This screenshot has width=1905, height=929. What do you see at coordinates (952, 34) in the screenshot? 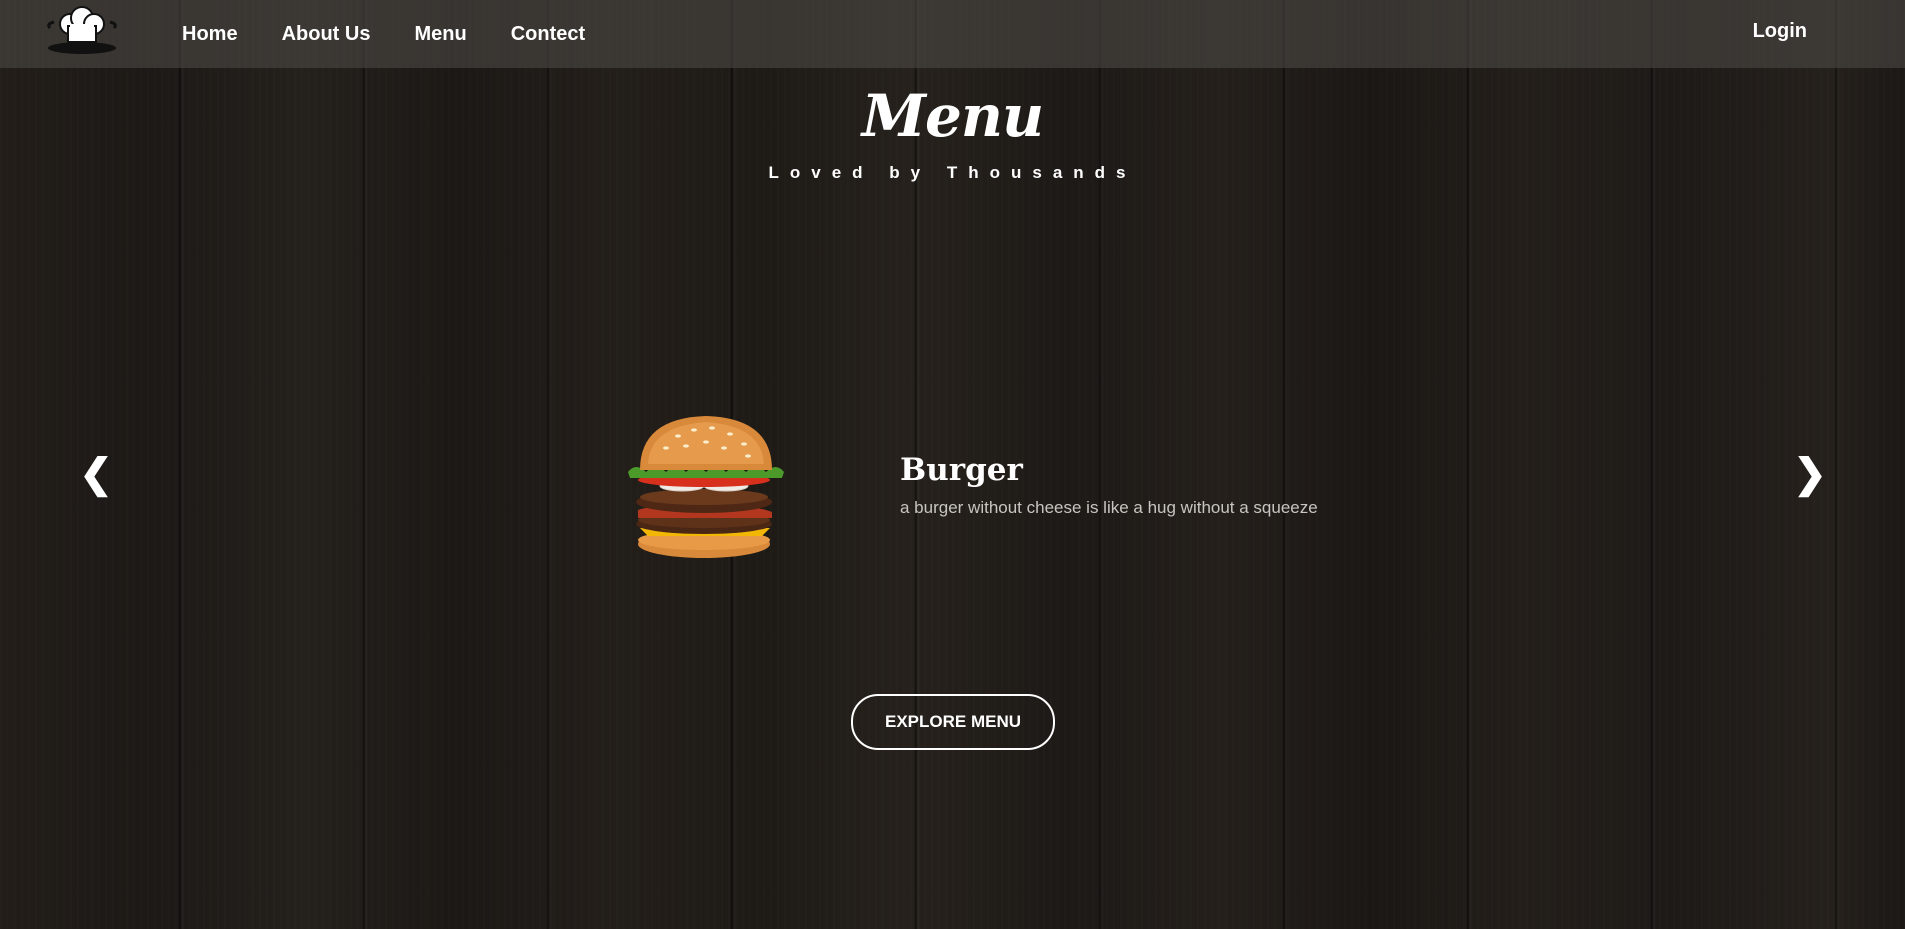
I see `navbar: Home About Us Menu Contect Login` at bounding box center [952, 34].